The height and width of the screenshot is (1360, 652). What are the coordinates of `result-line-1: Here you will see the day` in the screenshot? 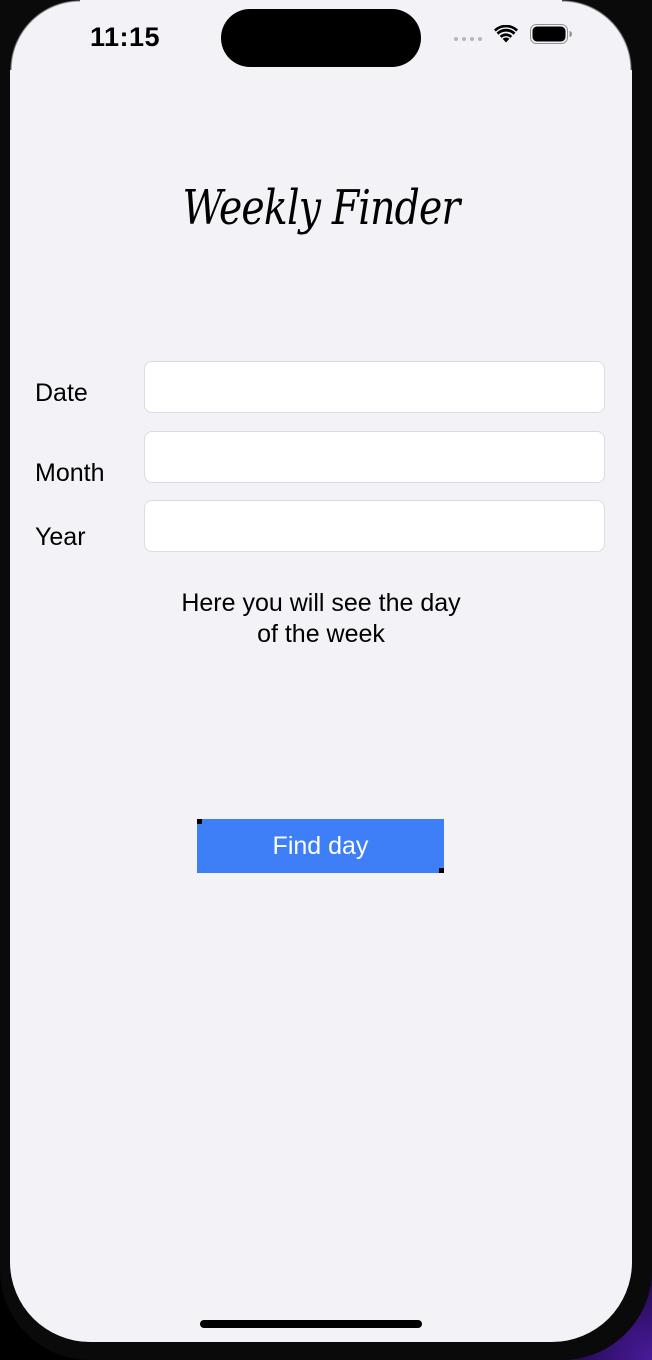 It's located at (321, 603).